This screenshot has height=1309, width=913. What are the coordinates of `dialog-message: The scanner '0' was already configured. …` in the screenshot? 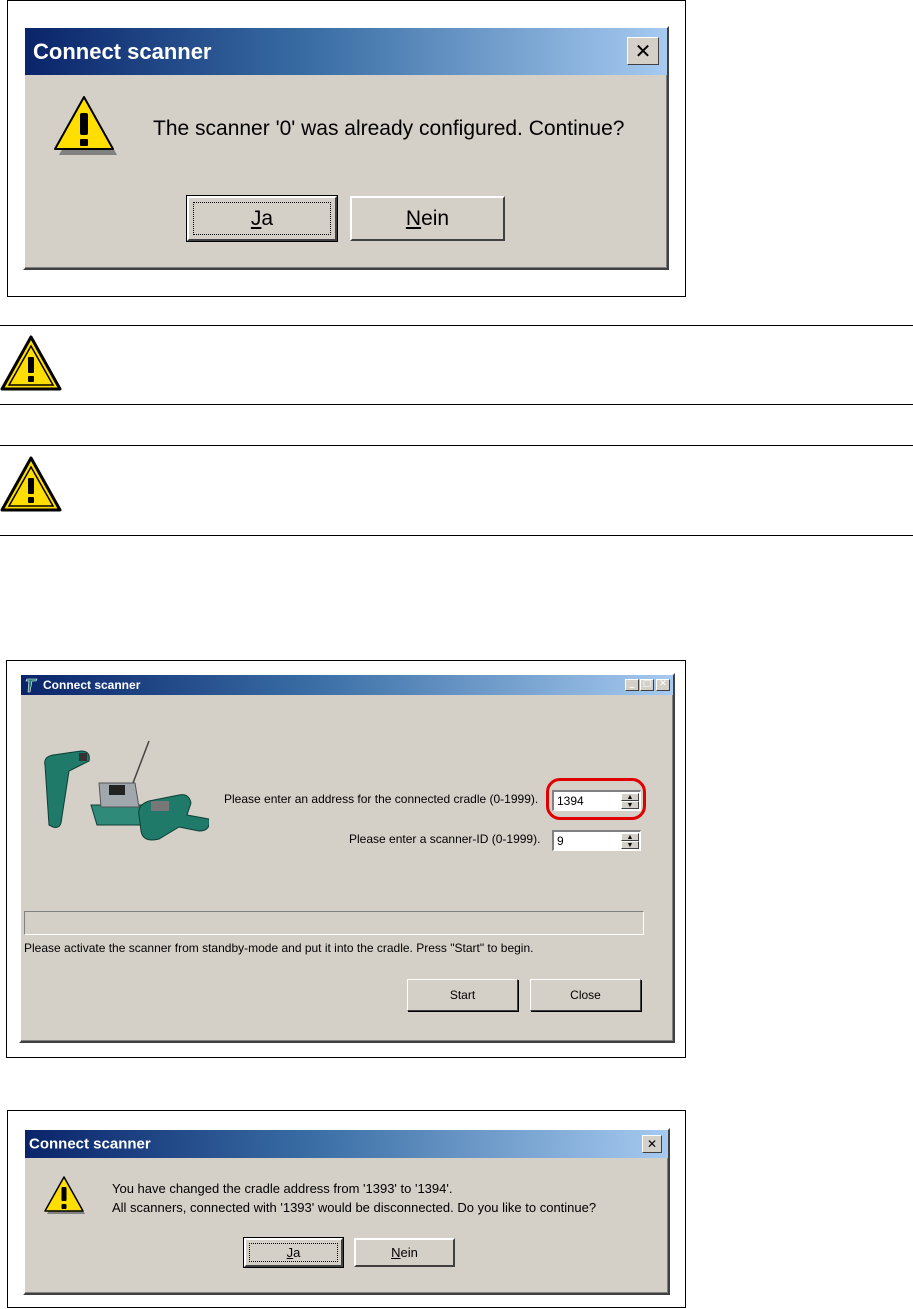 It's located at (389, 128).